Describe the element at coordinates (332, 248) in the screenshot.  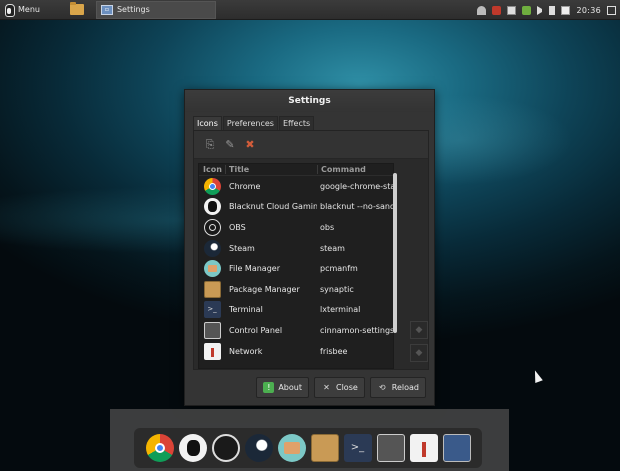
I see `row-command: steam` at that location.